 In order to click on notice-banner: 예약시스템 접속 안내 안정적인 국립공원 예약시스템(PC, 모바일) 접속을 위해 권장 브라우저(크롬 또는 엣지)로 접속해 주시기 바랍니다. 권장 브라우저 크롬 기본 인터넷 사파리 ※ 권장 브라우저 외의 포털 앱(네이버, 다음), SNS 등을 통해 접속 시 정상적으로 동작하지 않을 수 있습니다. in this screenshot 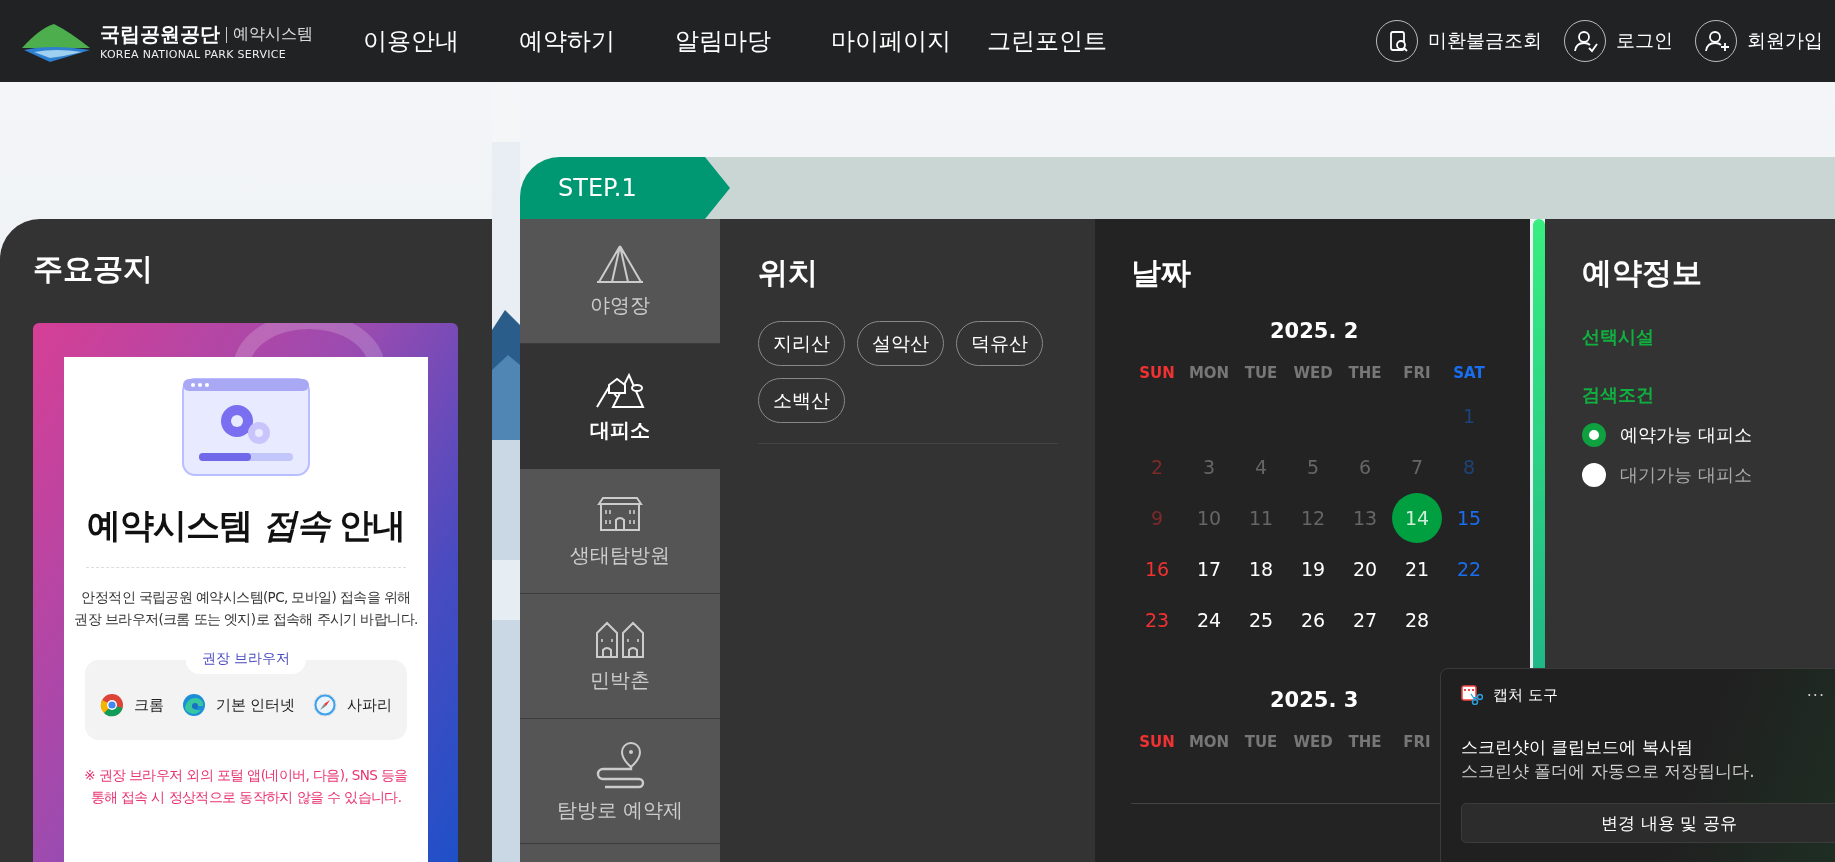, I will do `click(245, 592)`.